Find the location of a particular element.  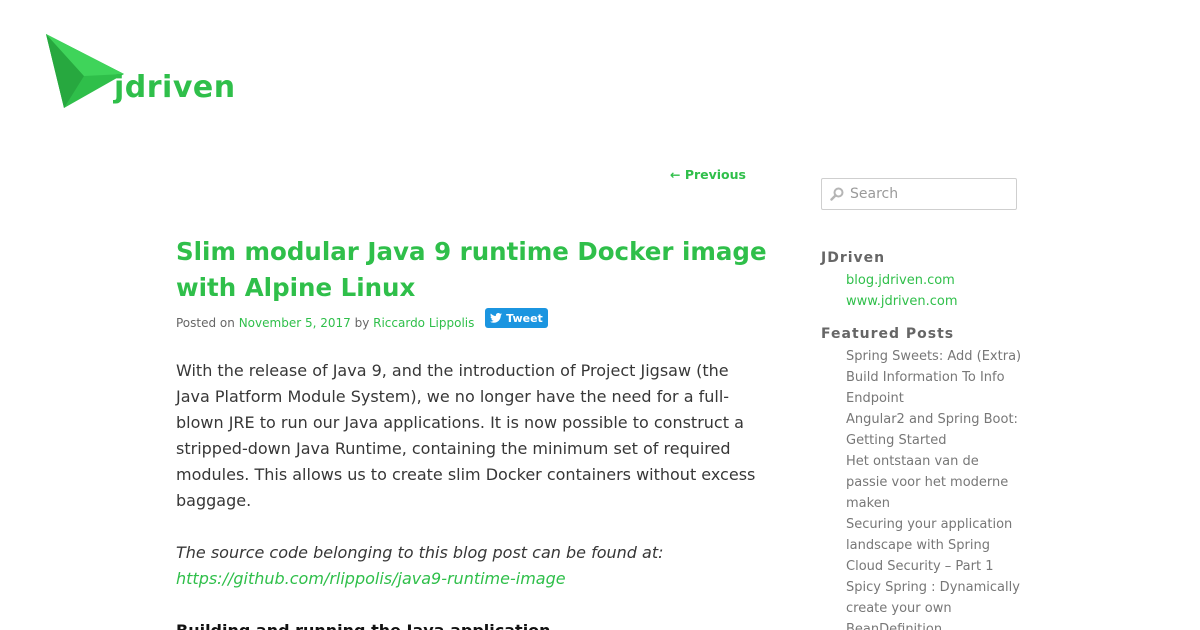

featured-post-link: maken is located at coordinates (868, 503).